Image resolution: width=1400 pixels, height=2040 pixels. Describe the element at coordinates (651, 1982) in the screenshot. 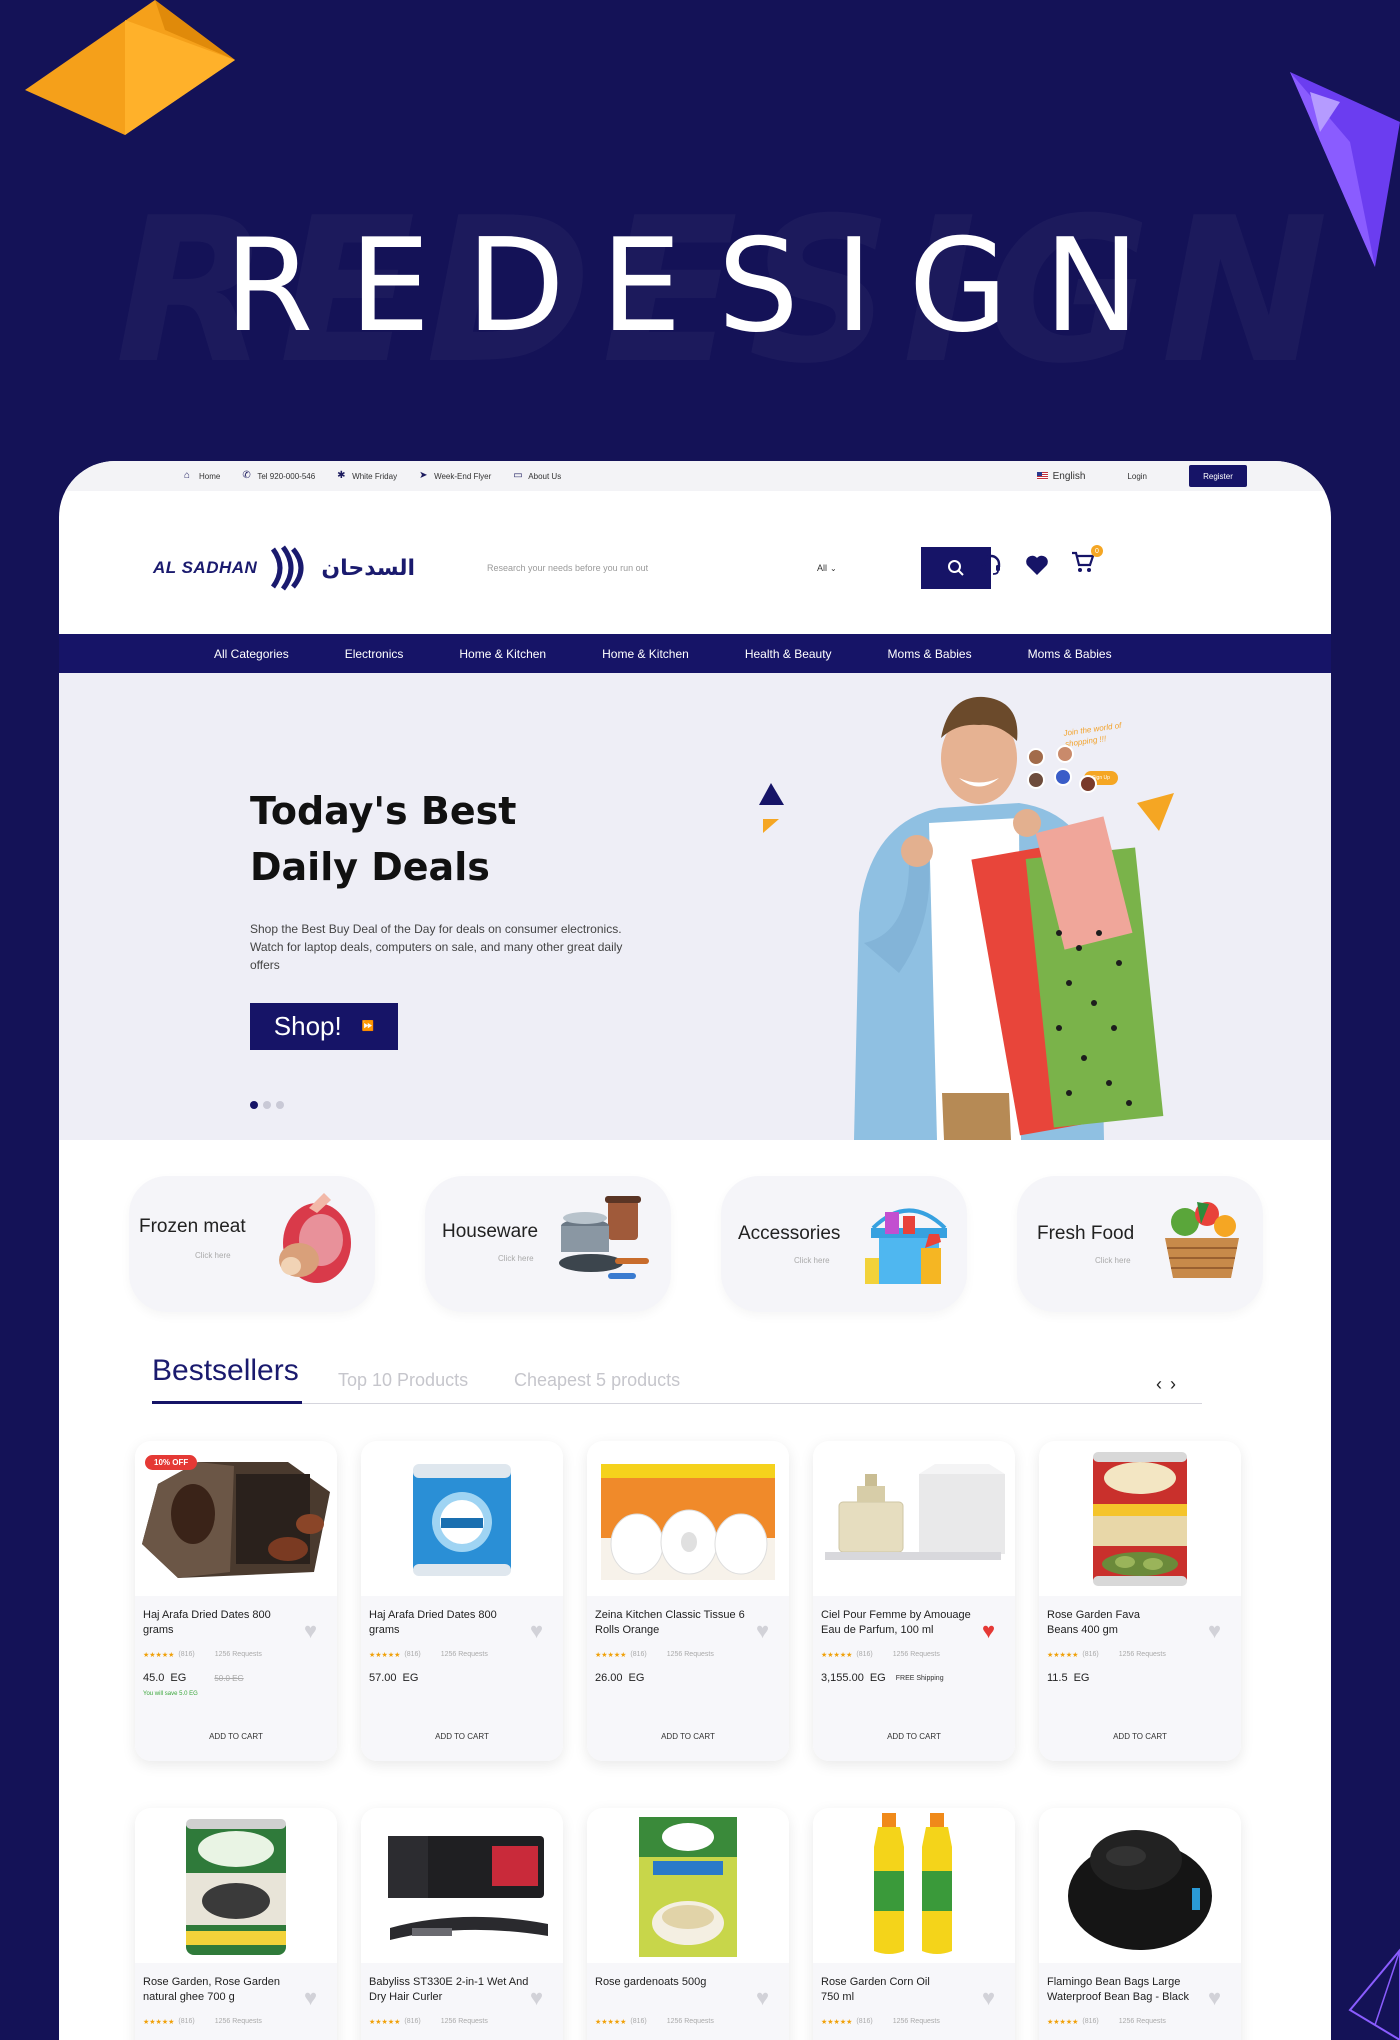

I see `product-name: Rose gardenoats 500g` at that location.